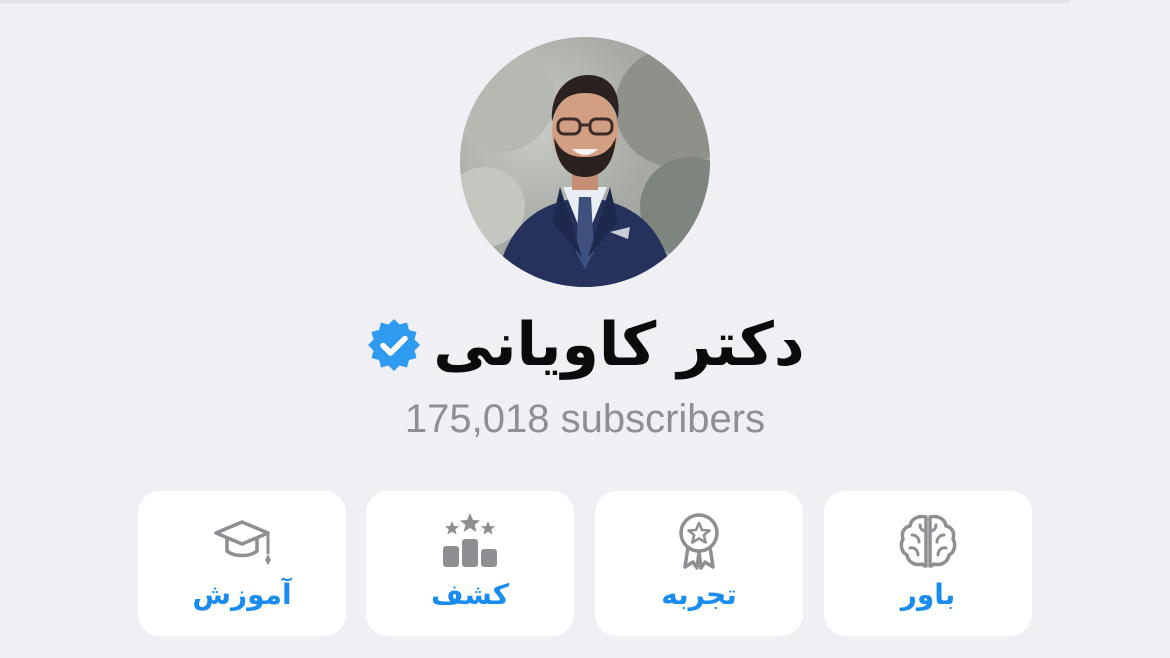 This screenshot has width=1170, height=658. I want to click on action-button-bavar: باور, so click(928, 563).